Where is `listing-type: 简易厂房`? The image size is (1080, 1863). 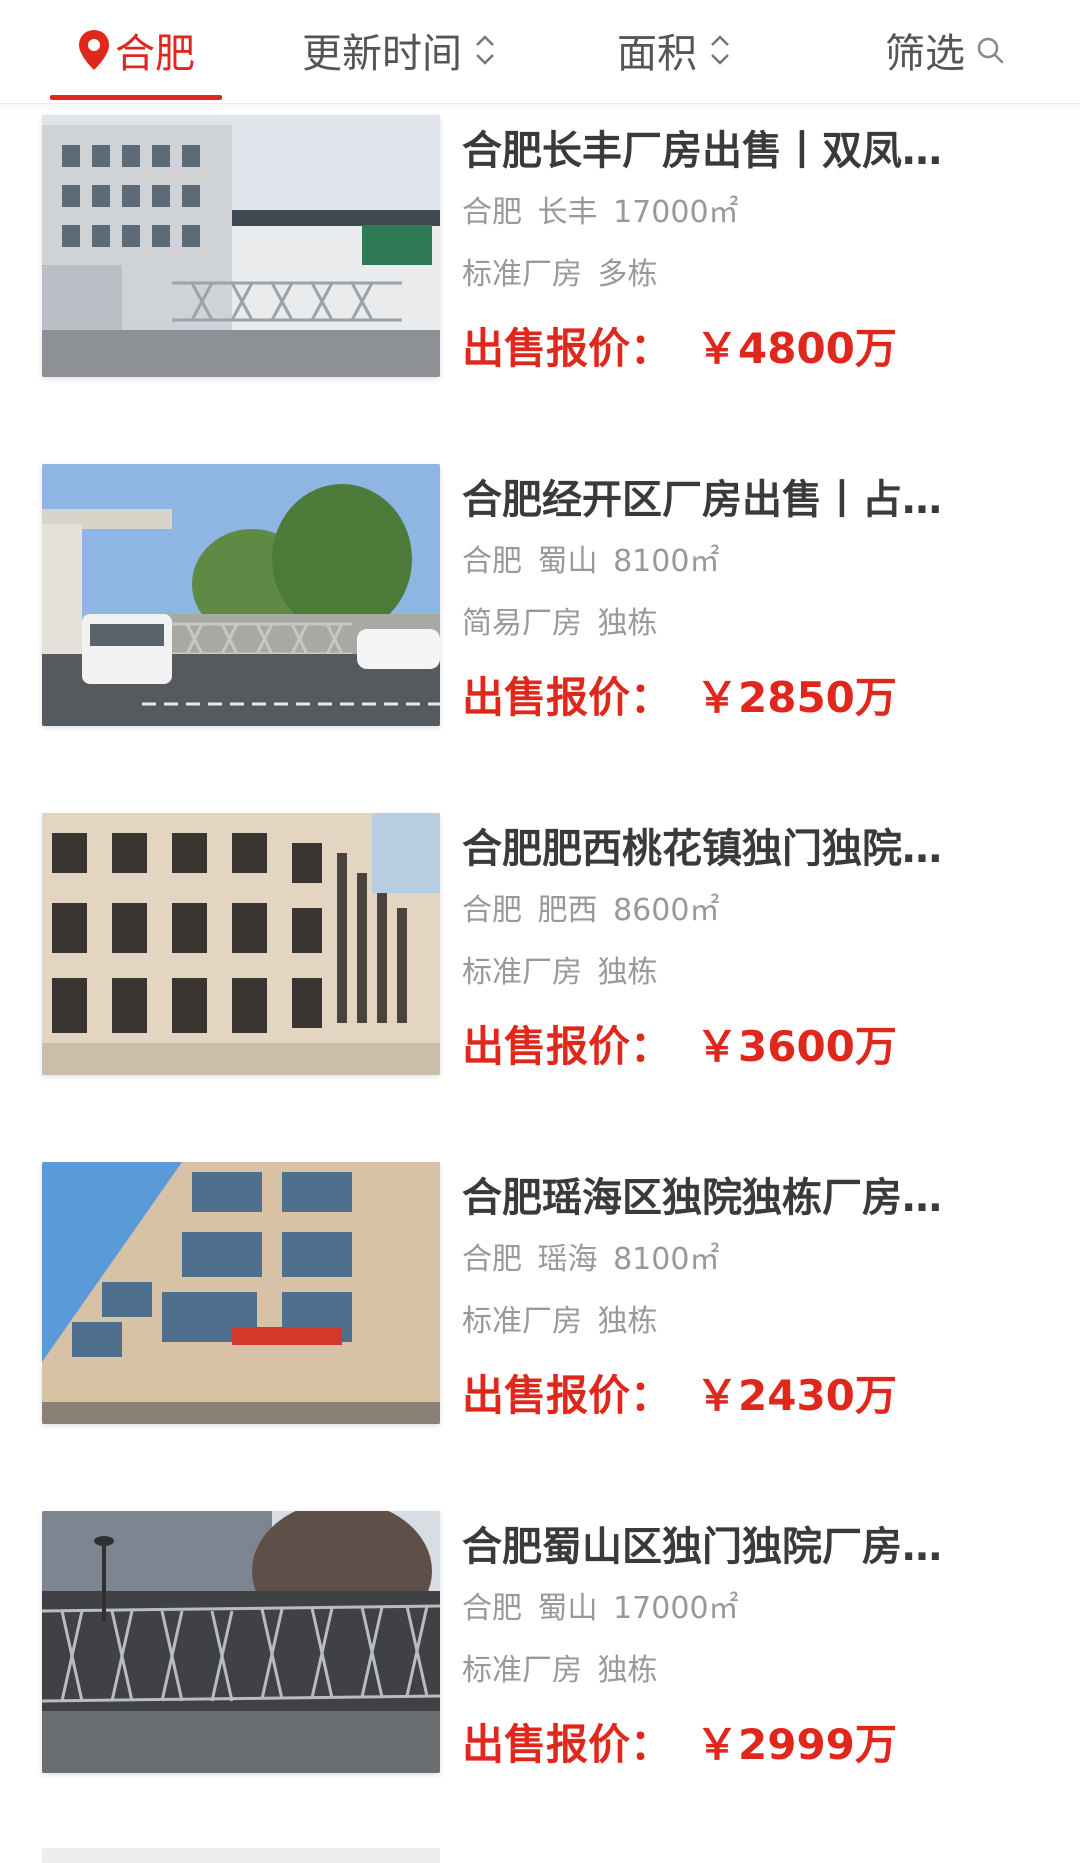
listing-type: 简易厂房 is located at coordinates (522, 623).